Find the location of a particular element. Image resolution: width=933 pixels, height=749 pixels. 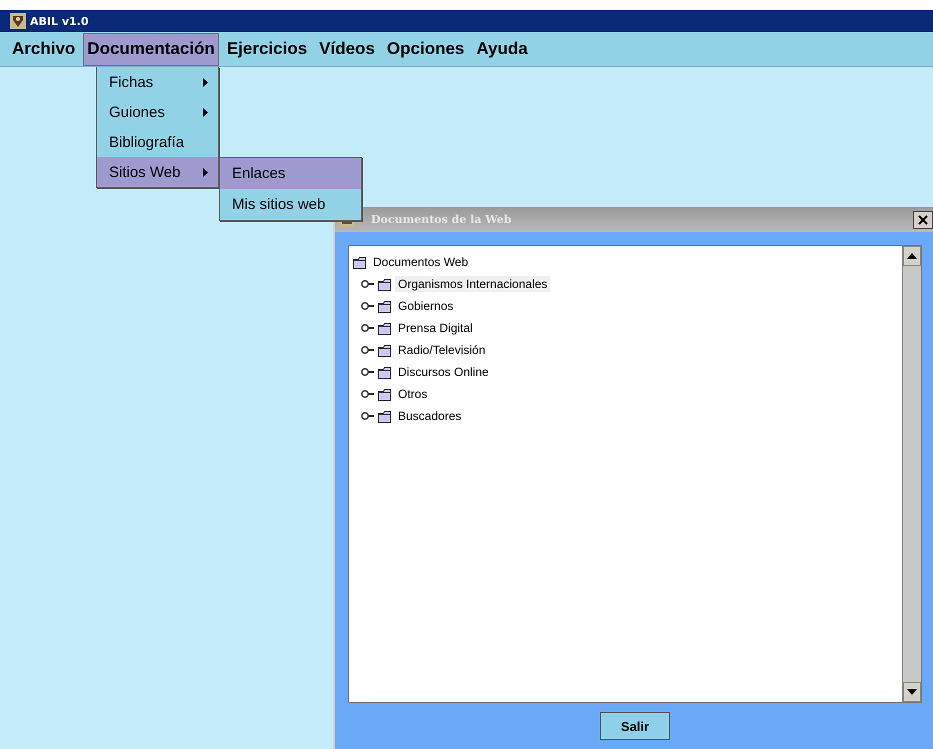

scroll-down-button is located at coordinates (912, 692).